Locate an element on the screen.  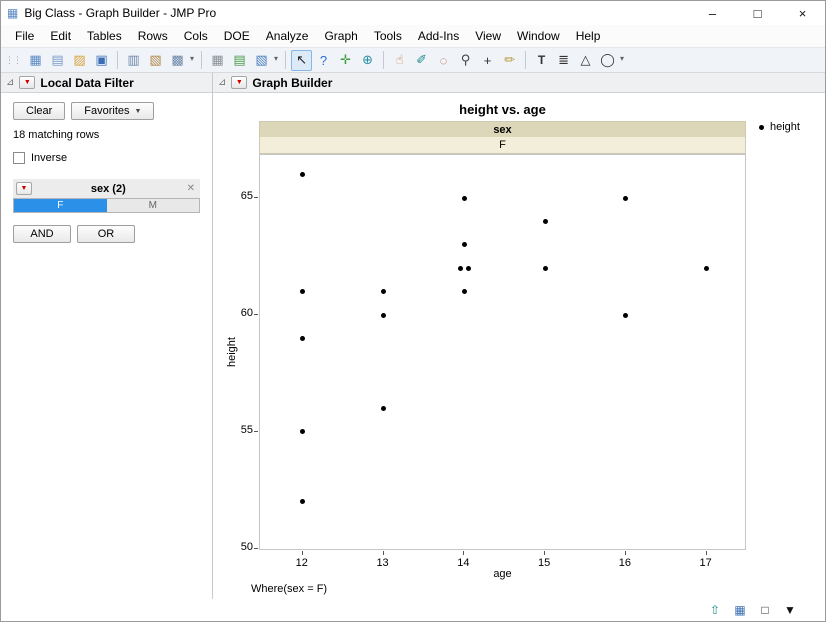
close-button: × is located at coordinates (802, 13).